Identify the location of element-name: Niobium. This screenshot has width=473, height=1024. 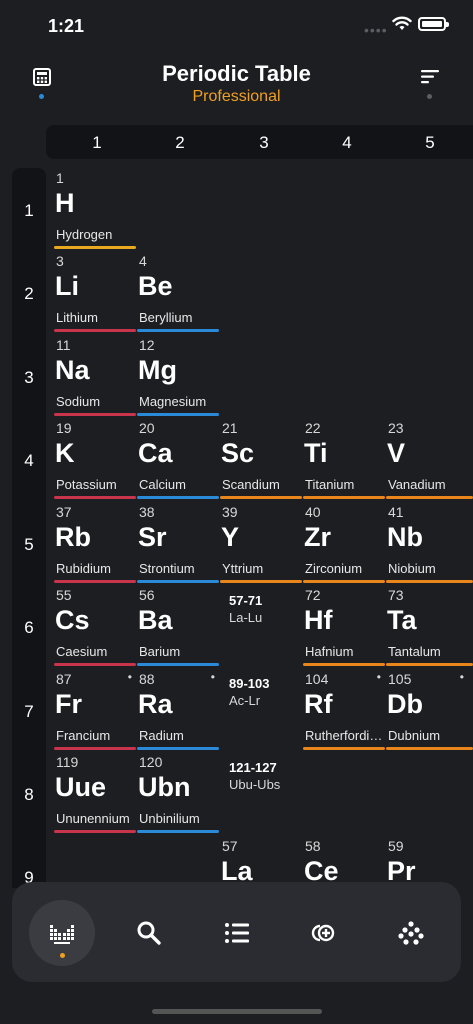
(412, 568).